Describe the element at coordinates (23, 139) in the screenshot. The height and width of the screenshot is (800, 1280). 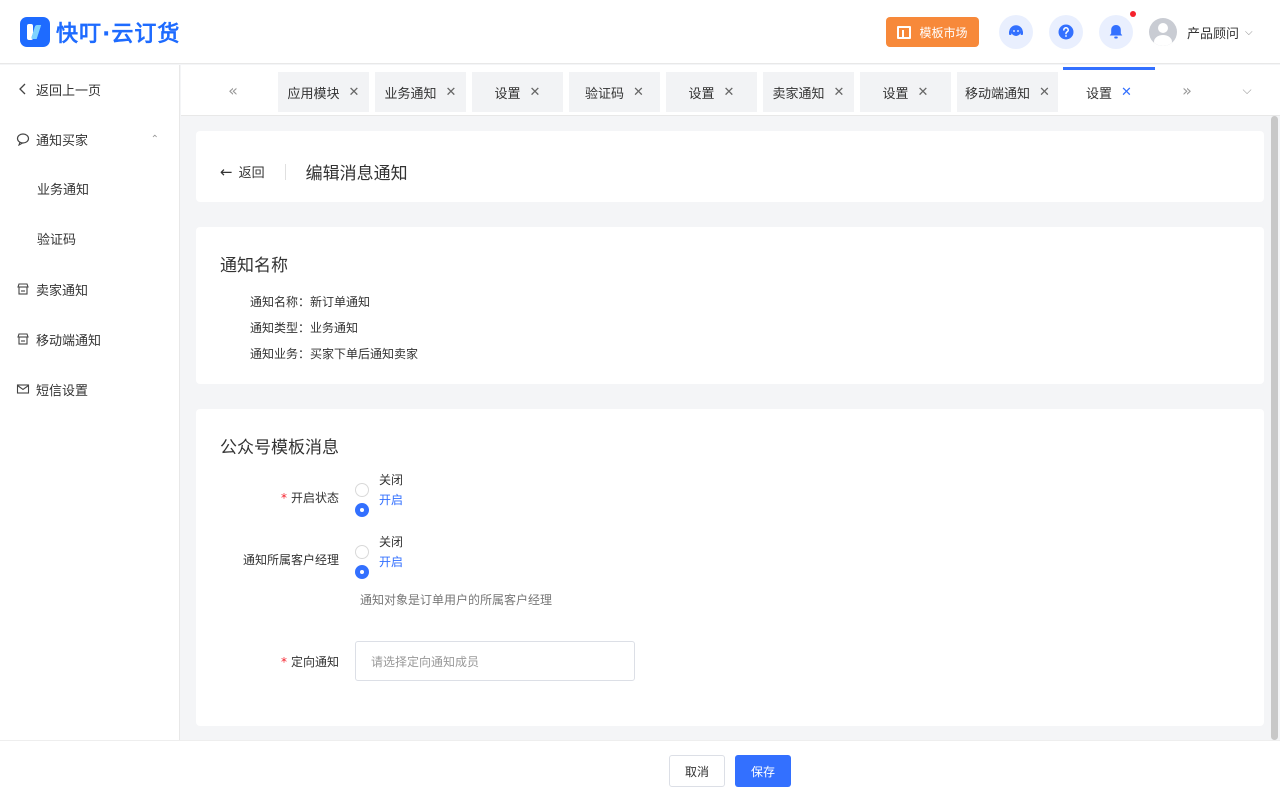
I see `chat-icon` at that location.